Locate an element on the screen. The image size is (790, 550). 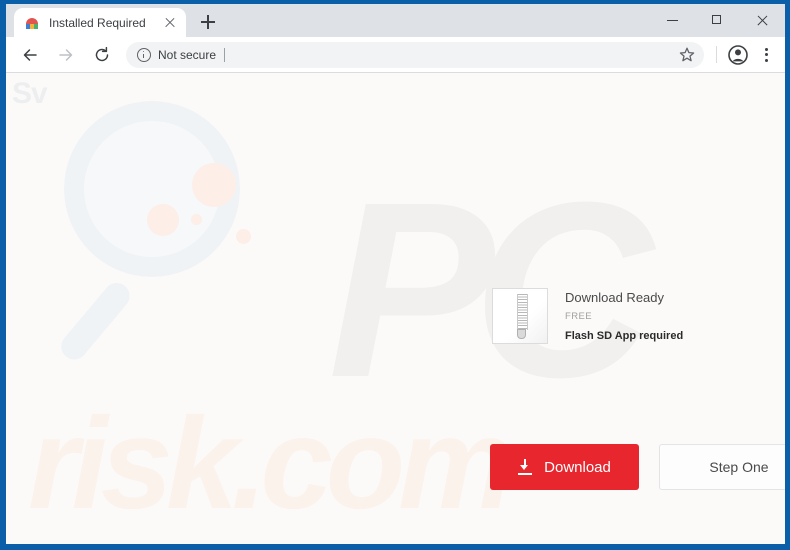
close-icon is located at coordinates (170, 23).